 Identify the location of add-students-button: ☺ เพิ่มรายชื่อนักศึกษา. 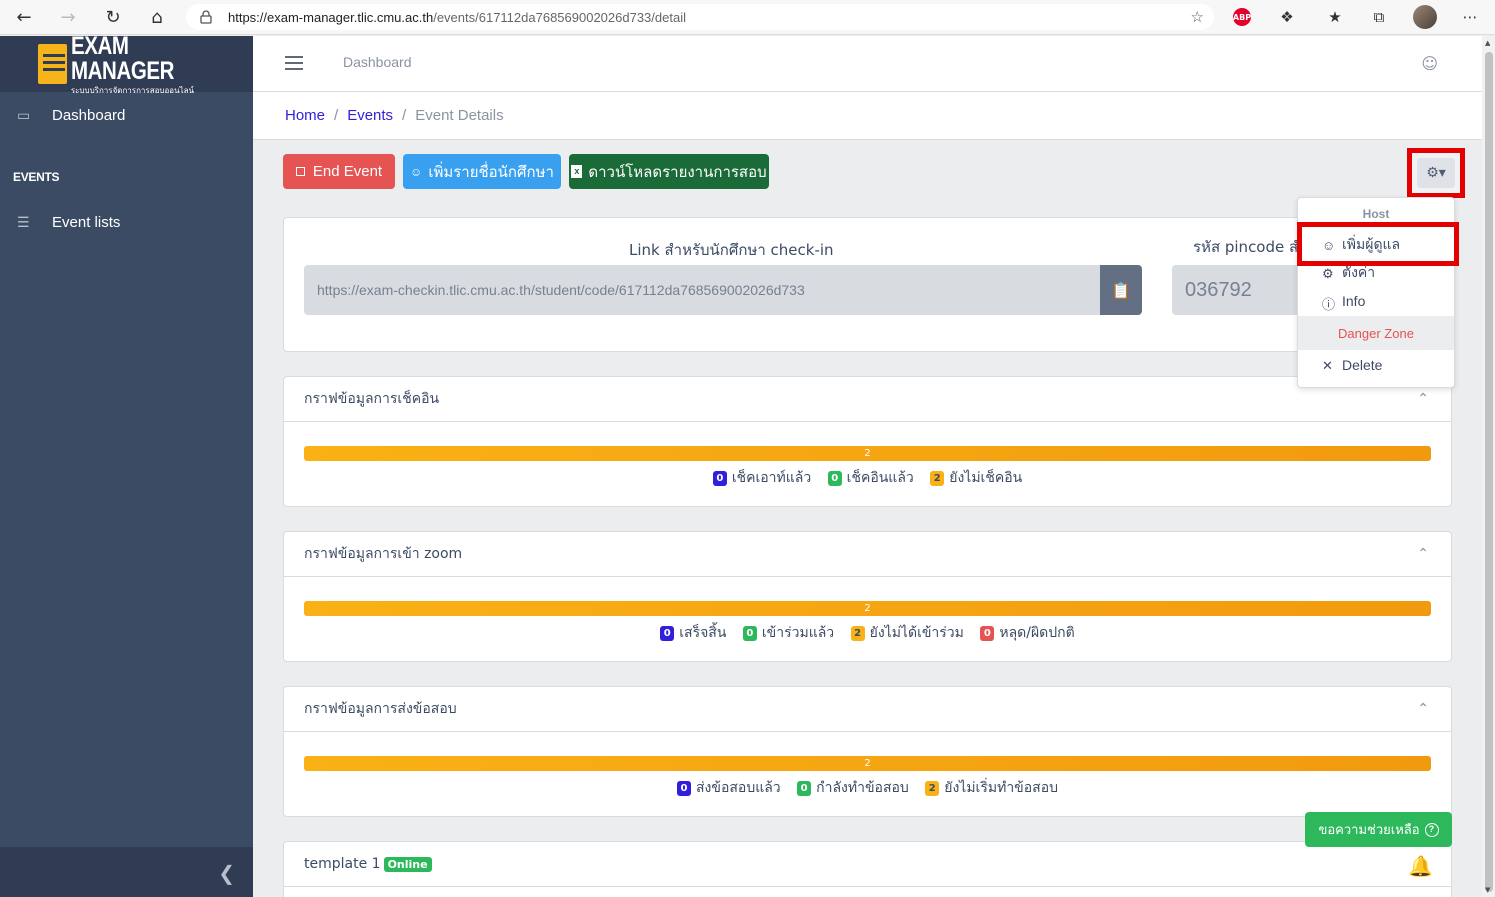
(482, 171).